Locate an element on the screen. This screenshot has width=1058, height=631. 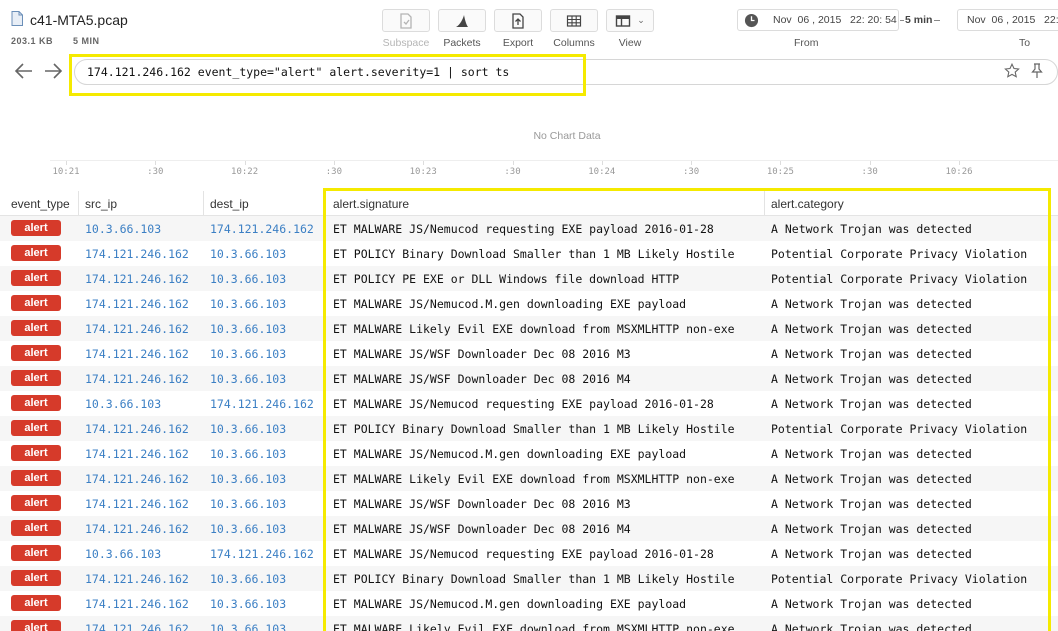
column-header-event-type: event_type is located at coordinates (40, 204).